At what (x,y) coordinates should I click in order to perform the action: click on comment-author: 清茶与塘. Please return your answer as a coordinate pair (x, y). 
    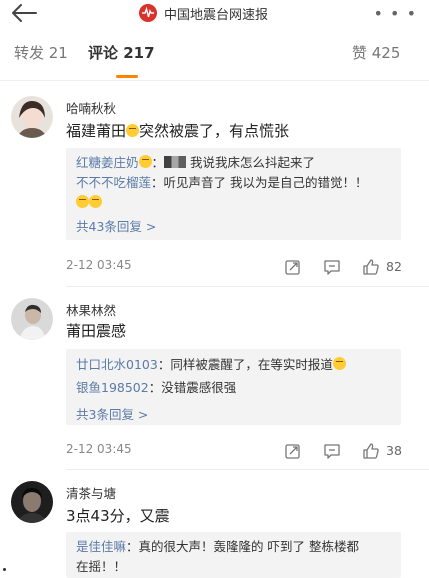
    Looking at the image, I should click on (91, 492).